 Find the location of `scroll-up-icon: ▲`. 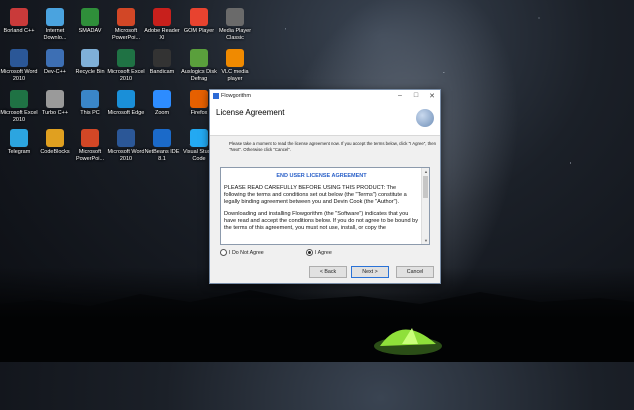

scroll-up-icon: ▲ is located at coordinates (426, 171).